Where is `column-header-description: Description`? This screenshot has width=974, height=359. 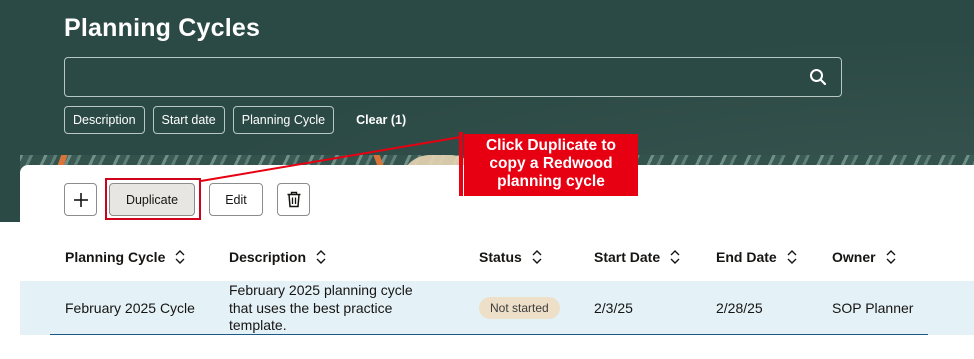 column-header-description: Description is located at coordinates (277, 257).